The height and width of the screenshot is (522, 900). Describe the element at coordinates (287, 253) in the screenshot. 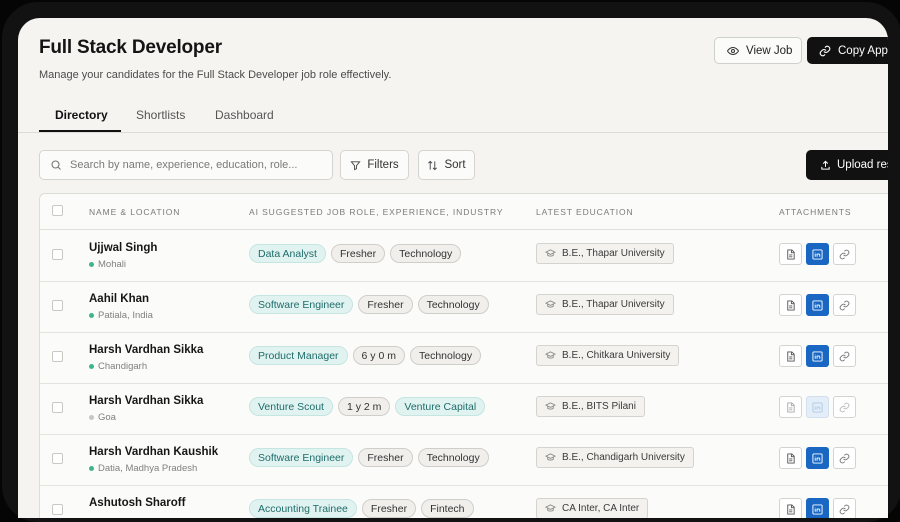

I see `job-role-chip: Data Analyst` at that location.